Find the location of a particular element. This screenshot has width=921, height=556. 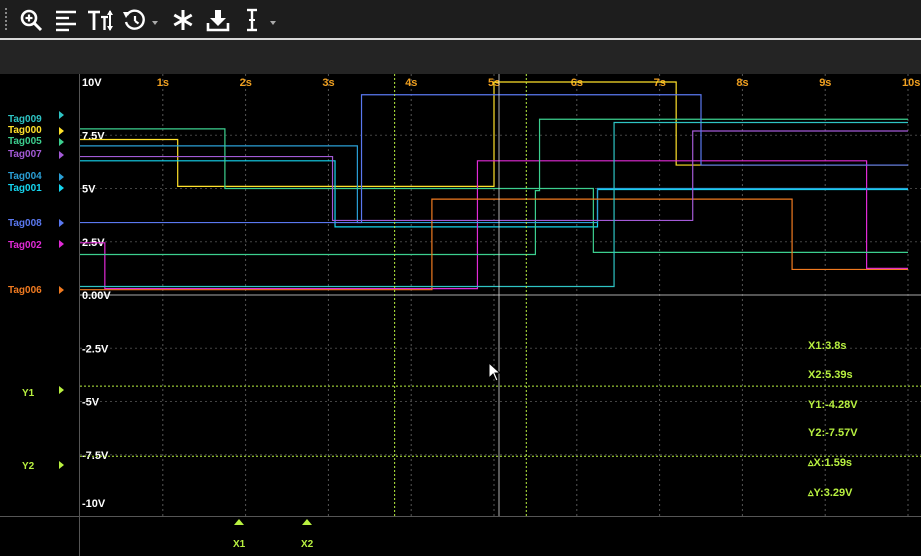

toolbar-grip is located at coordinates (6, 20).